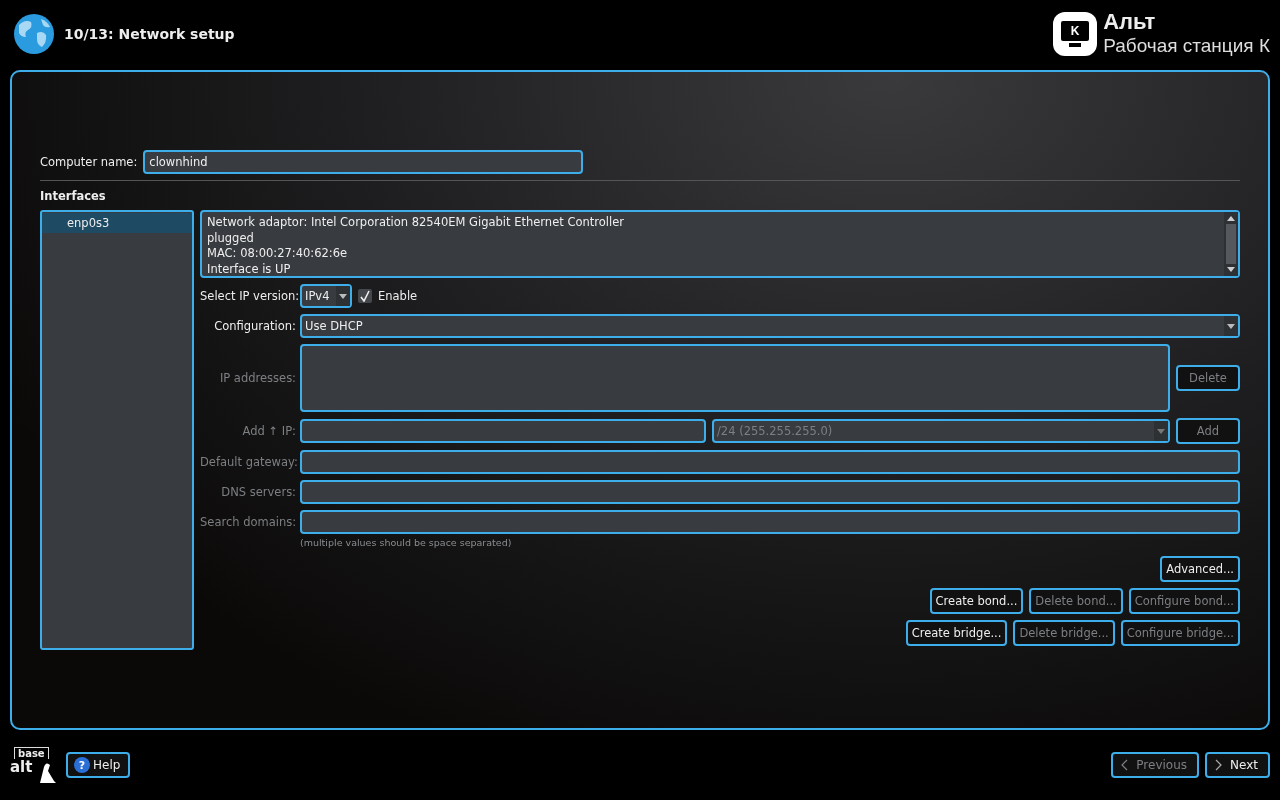 The height and width of the screenshot is (800, 1280). What do you see at coordinates (34, 765) in the screenshot?
I see `basealt-logo: base alt` at bounding box center [34, 765].